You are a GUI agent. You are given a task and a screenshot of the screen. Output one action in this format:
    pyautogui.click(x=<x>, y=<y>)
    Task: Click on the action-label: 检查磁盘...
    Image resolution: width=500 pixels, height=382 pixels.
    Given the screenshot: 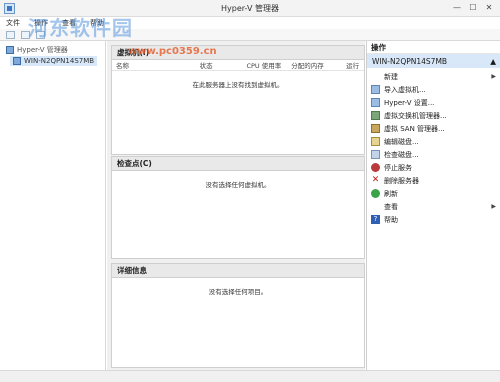 What is the action you would take?
    pyautogui.click(x=401, y=154)
    